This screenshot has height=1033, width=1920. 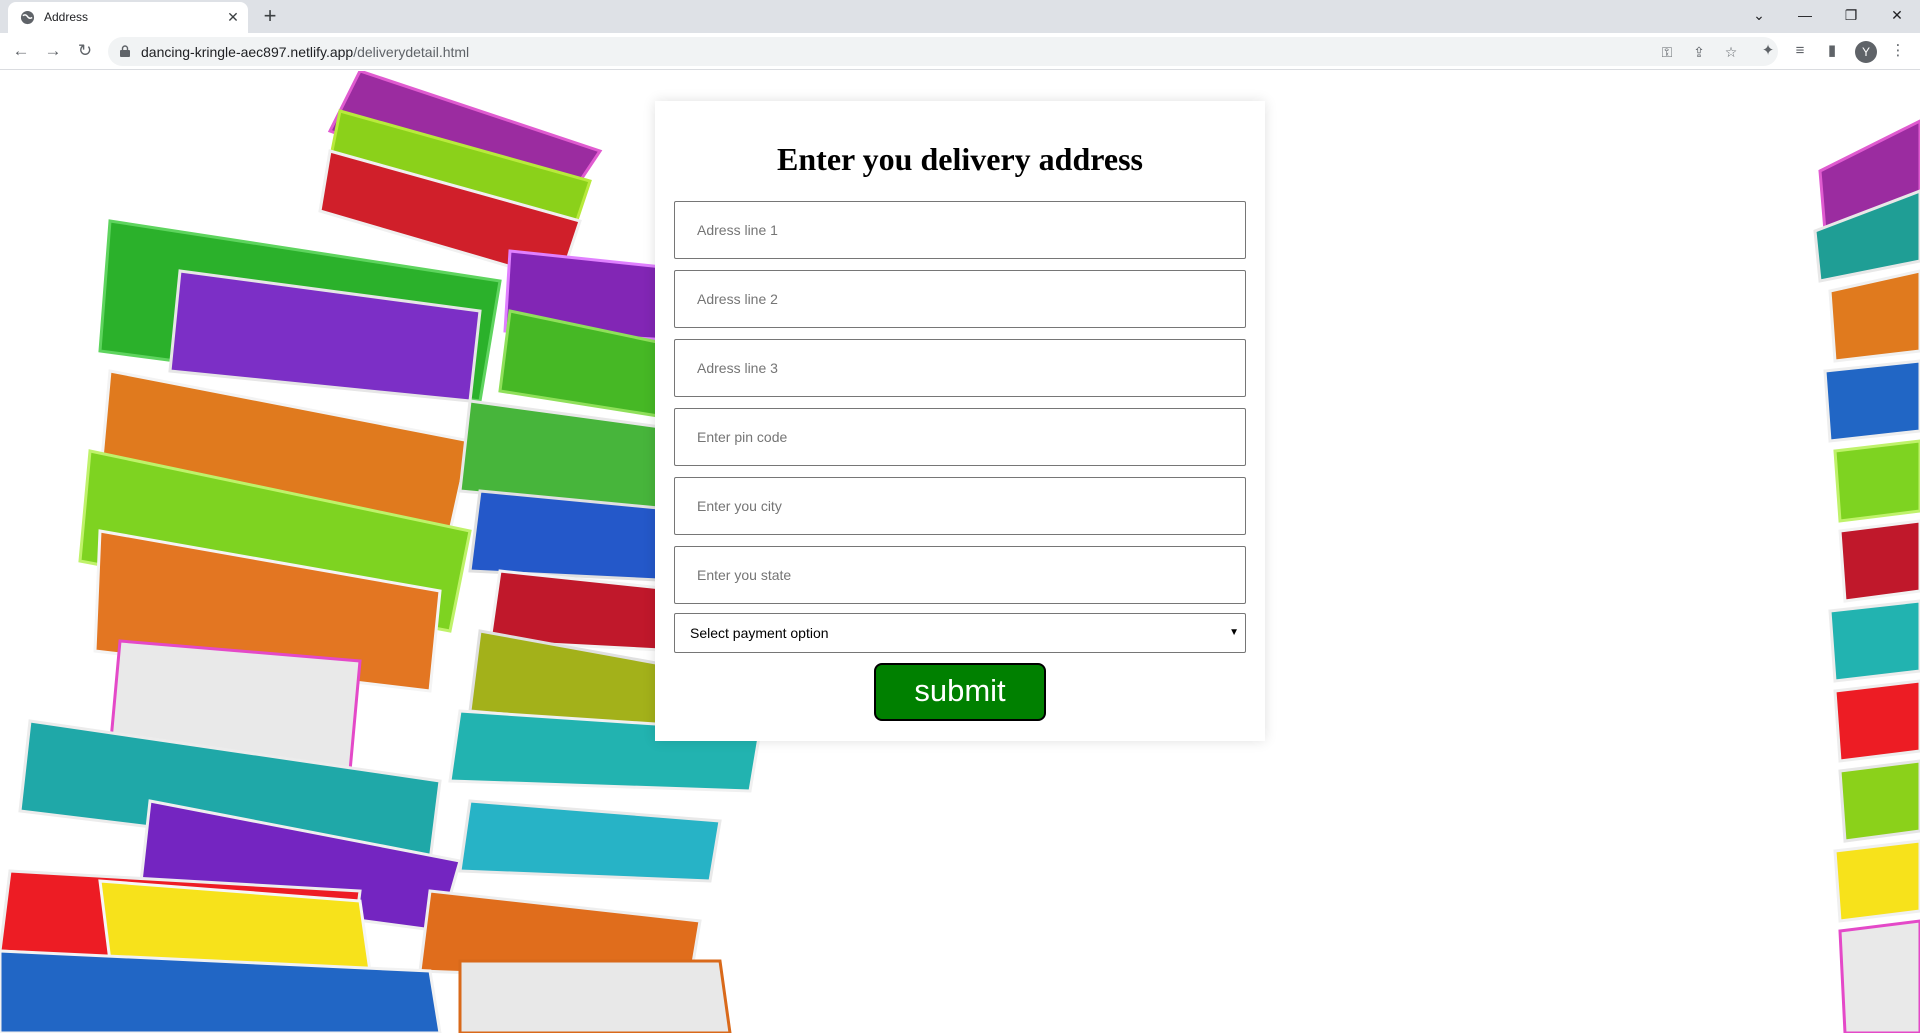 I want to click on address-line-2-input, so click(x=960, y=299).